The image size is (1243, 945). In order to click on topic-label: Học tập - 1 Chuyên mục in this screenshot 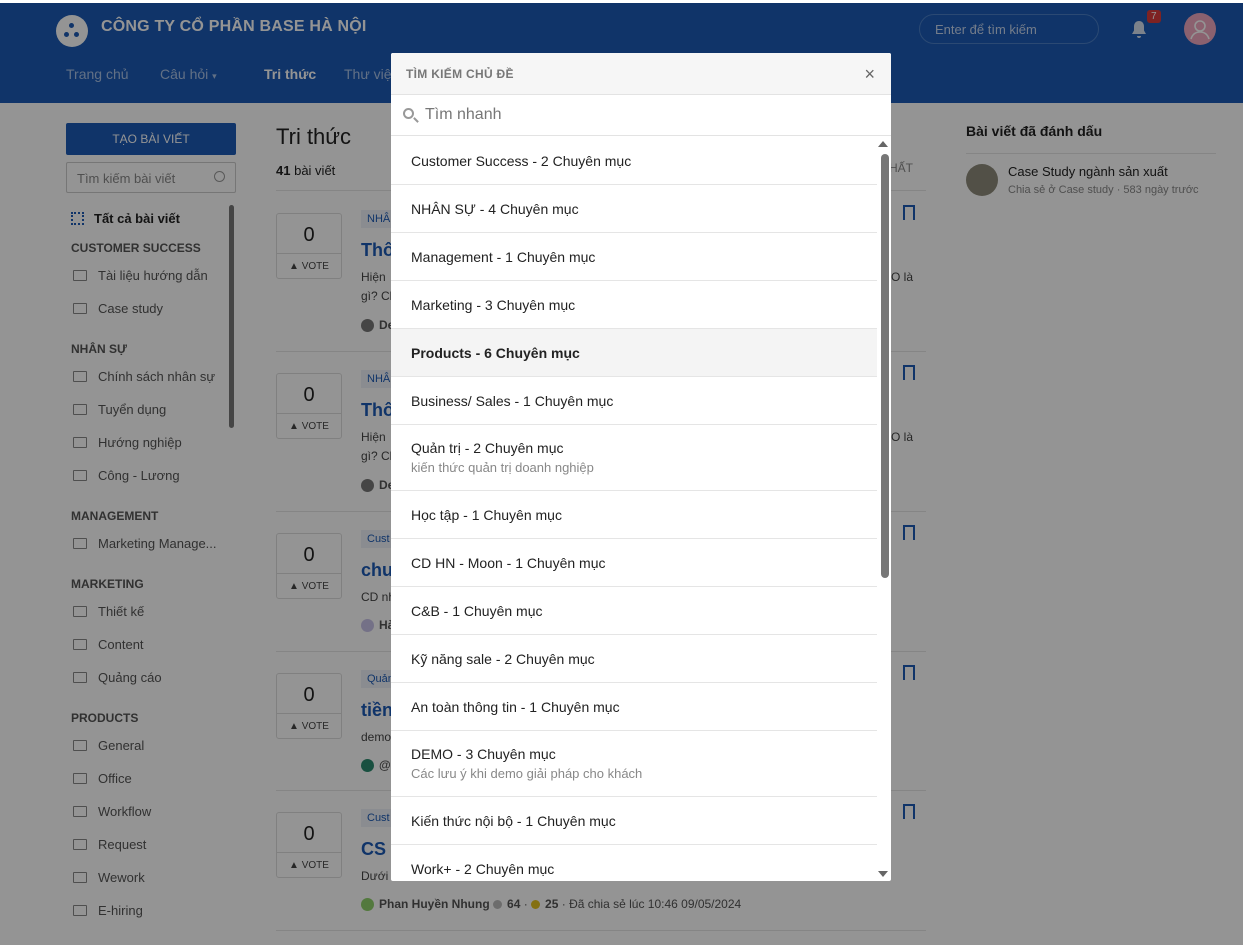, I will do `click(486, 514)`.